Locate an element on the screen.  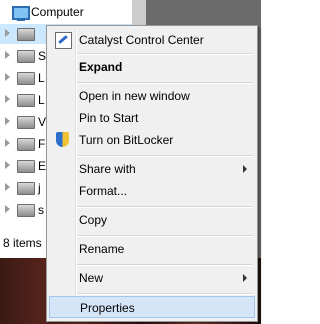
menu-item-share-with: Share with is located at coordinates (152, 169).